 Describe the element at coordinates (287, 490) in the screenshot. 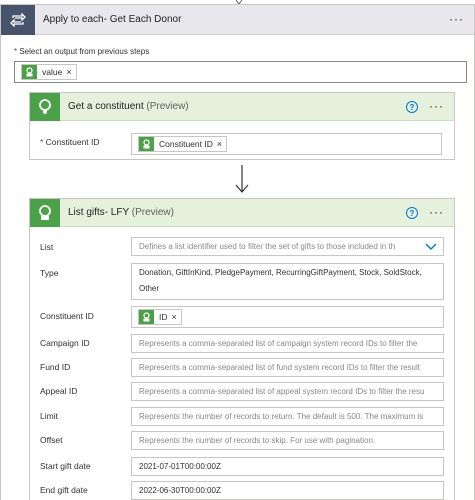

I see `end-gift-date-field: 2022-06-30T00:00:00Z` at that location.